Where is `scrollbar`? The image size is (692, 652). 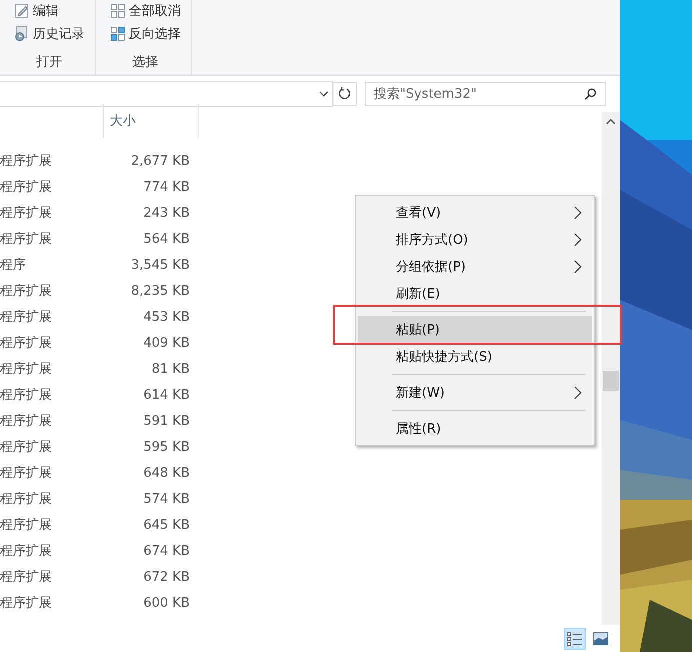
scrollbar is located at coordinates (611, 368).